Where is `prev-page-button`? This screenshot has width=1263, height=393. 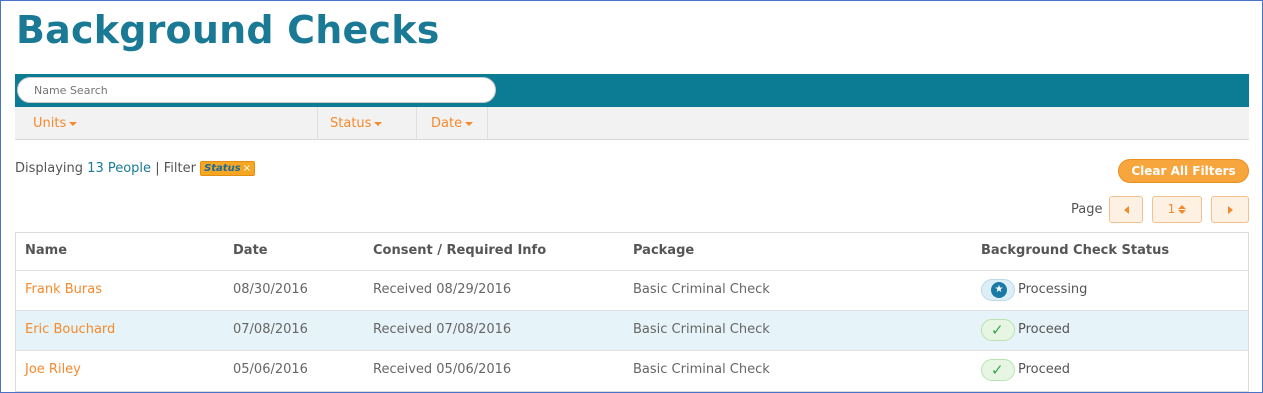
prev-page-button is located at coordinates (1126, 209).